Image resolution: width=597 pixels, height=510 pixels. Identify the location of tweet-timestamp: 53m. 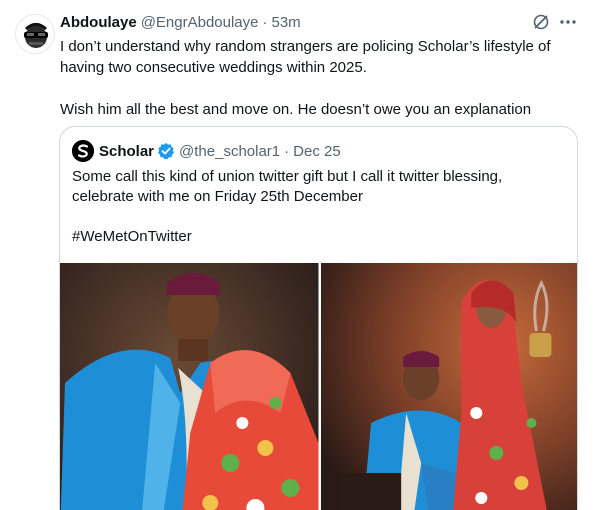
(286, 22).